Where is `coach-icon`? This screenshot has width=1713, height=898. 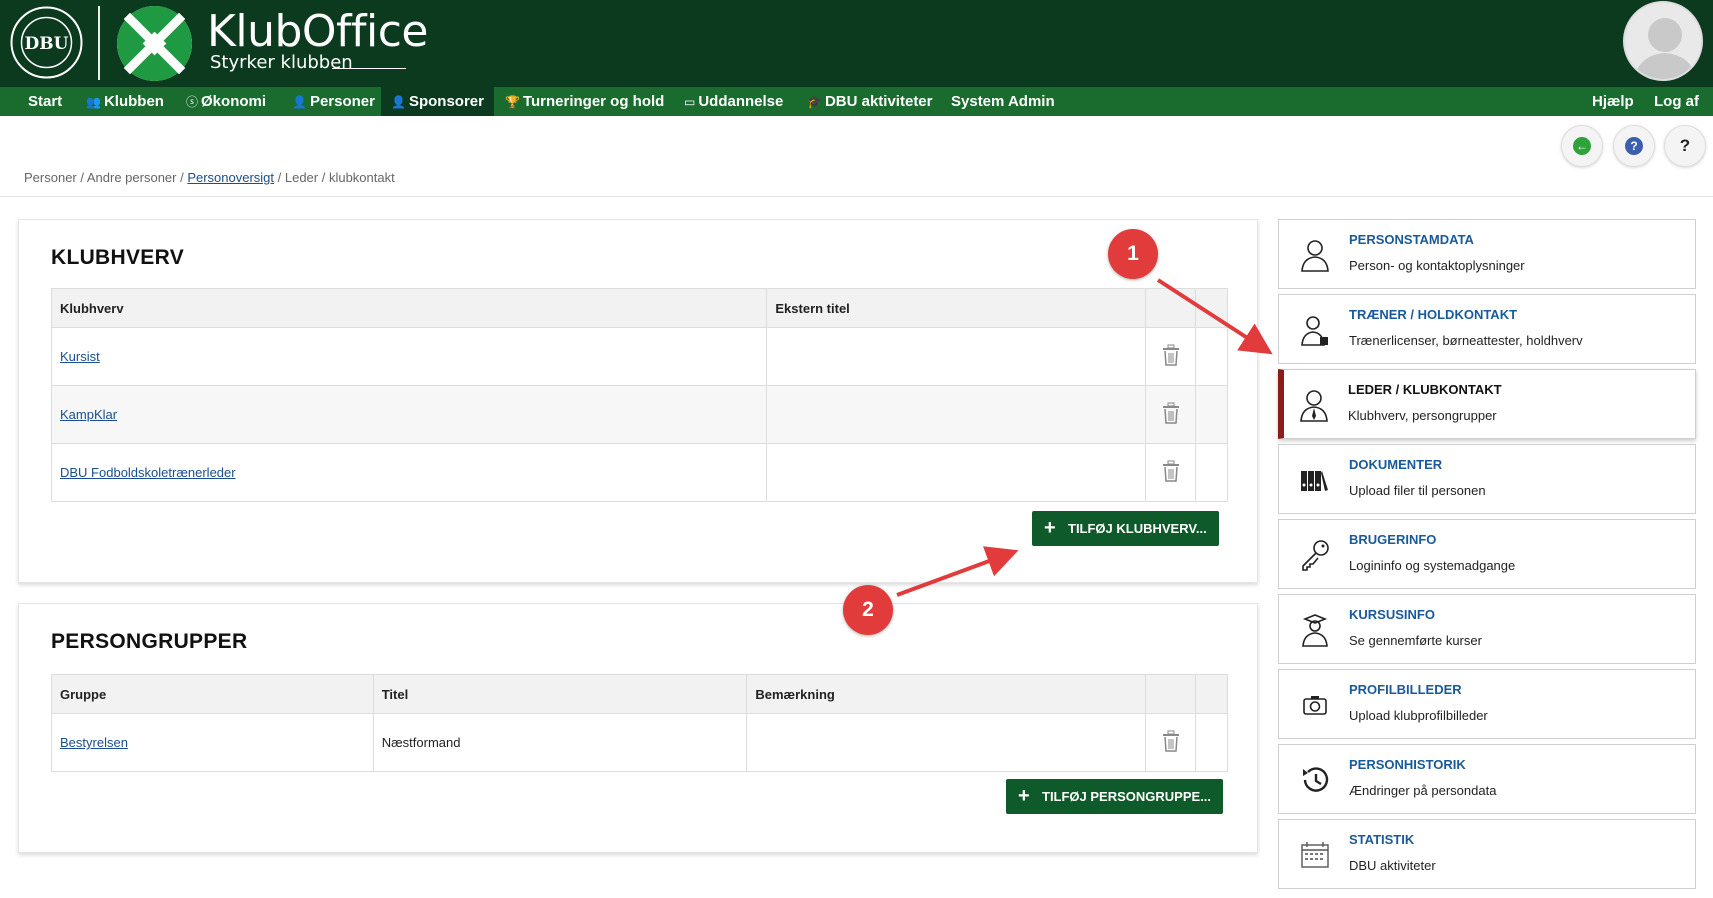
coach-icon is located at coordinates (1314, 331).